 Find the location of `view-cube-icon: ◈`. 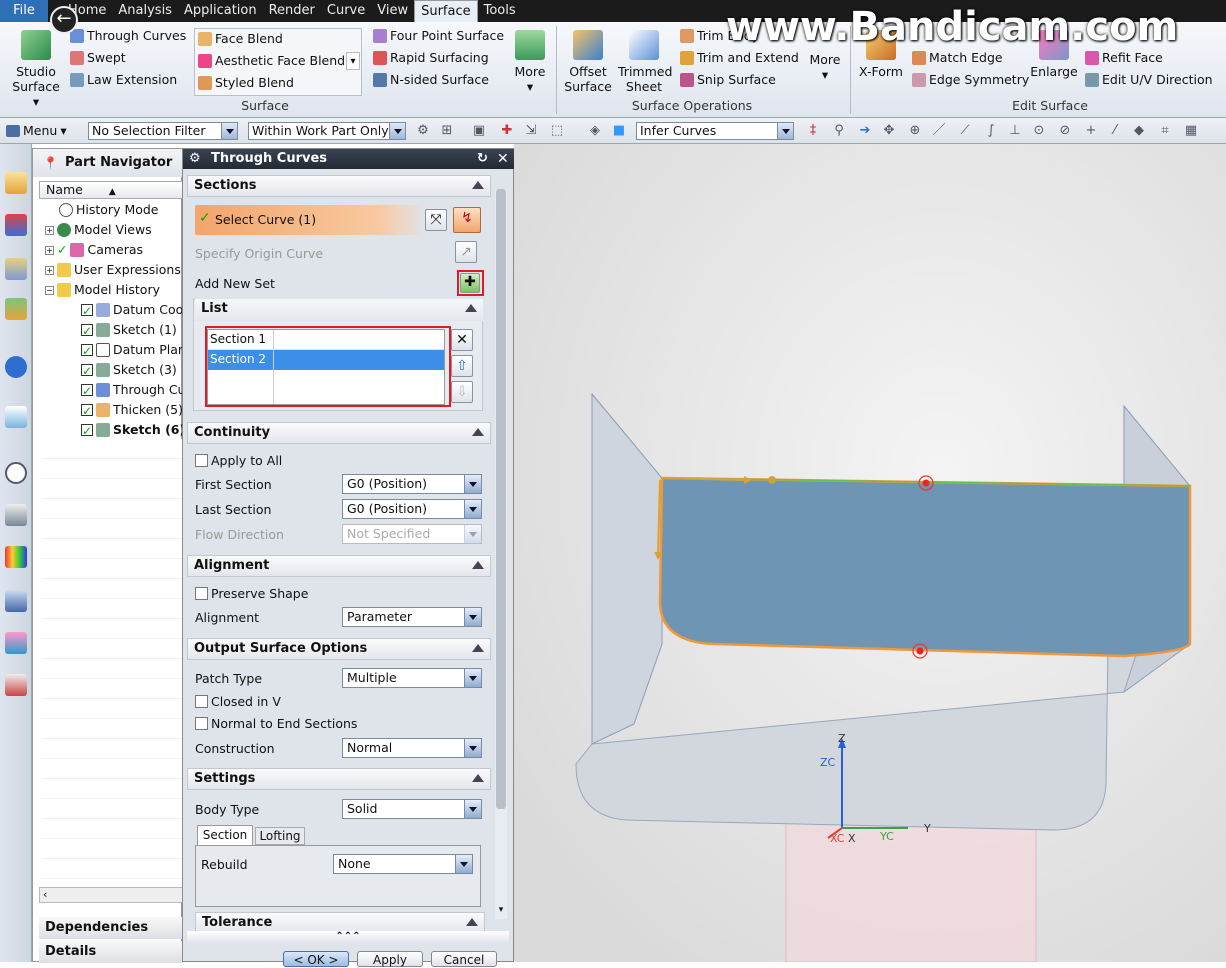

view-cube-icon: ◈ is located at coordinates (595, 131).